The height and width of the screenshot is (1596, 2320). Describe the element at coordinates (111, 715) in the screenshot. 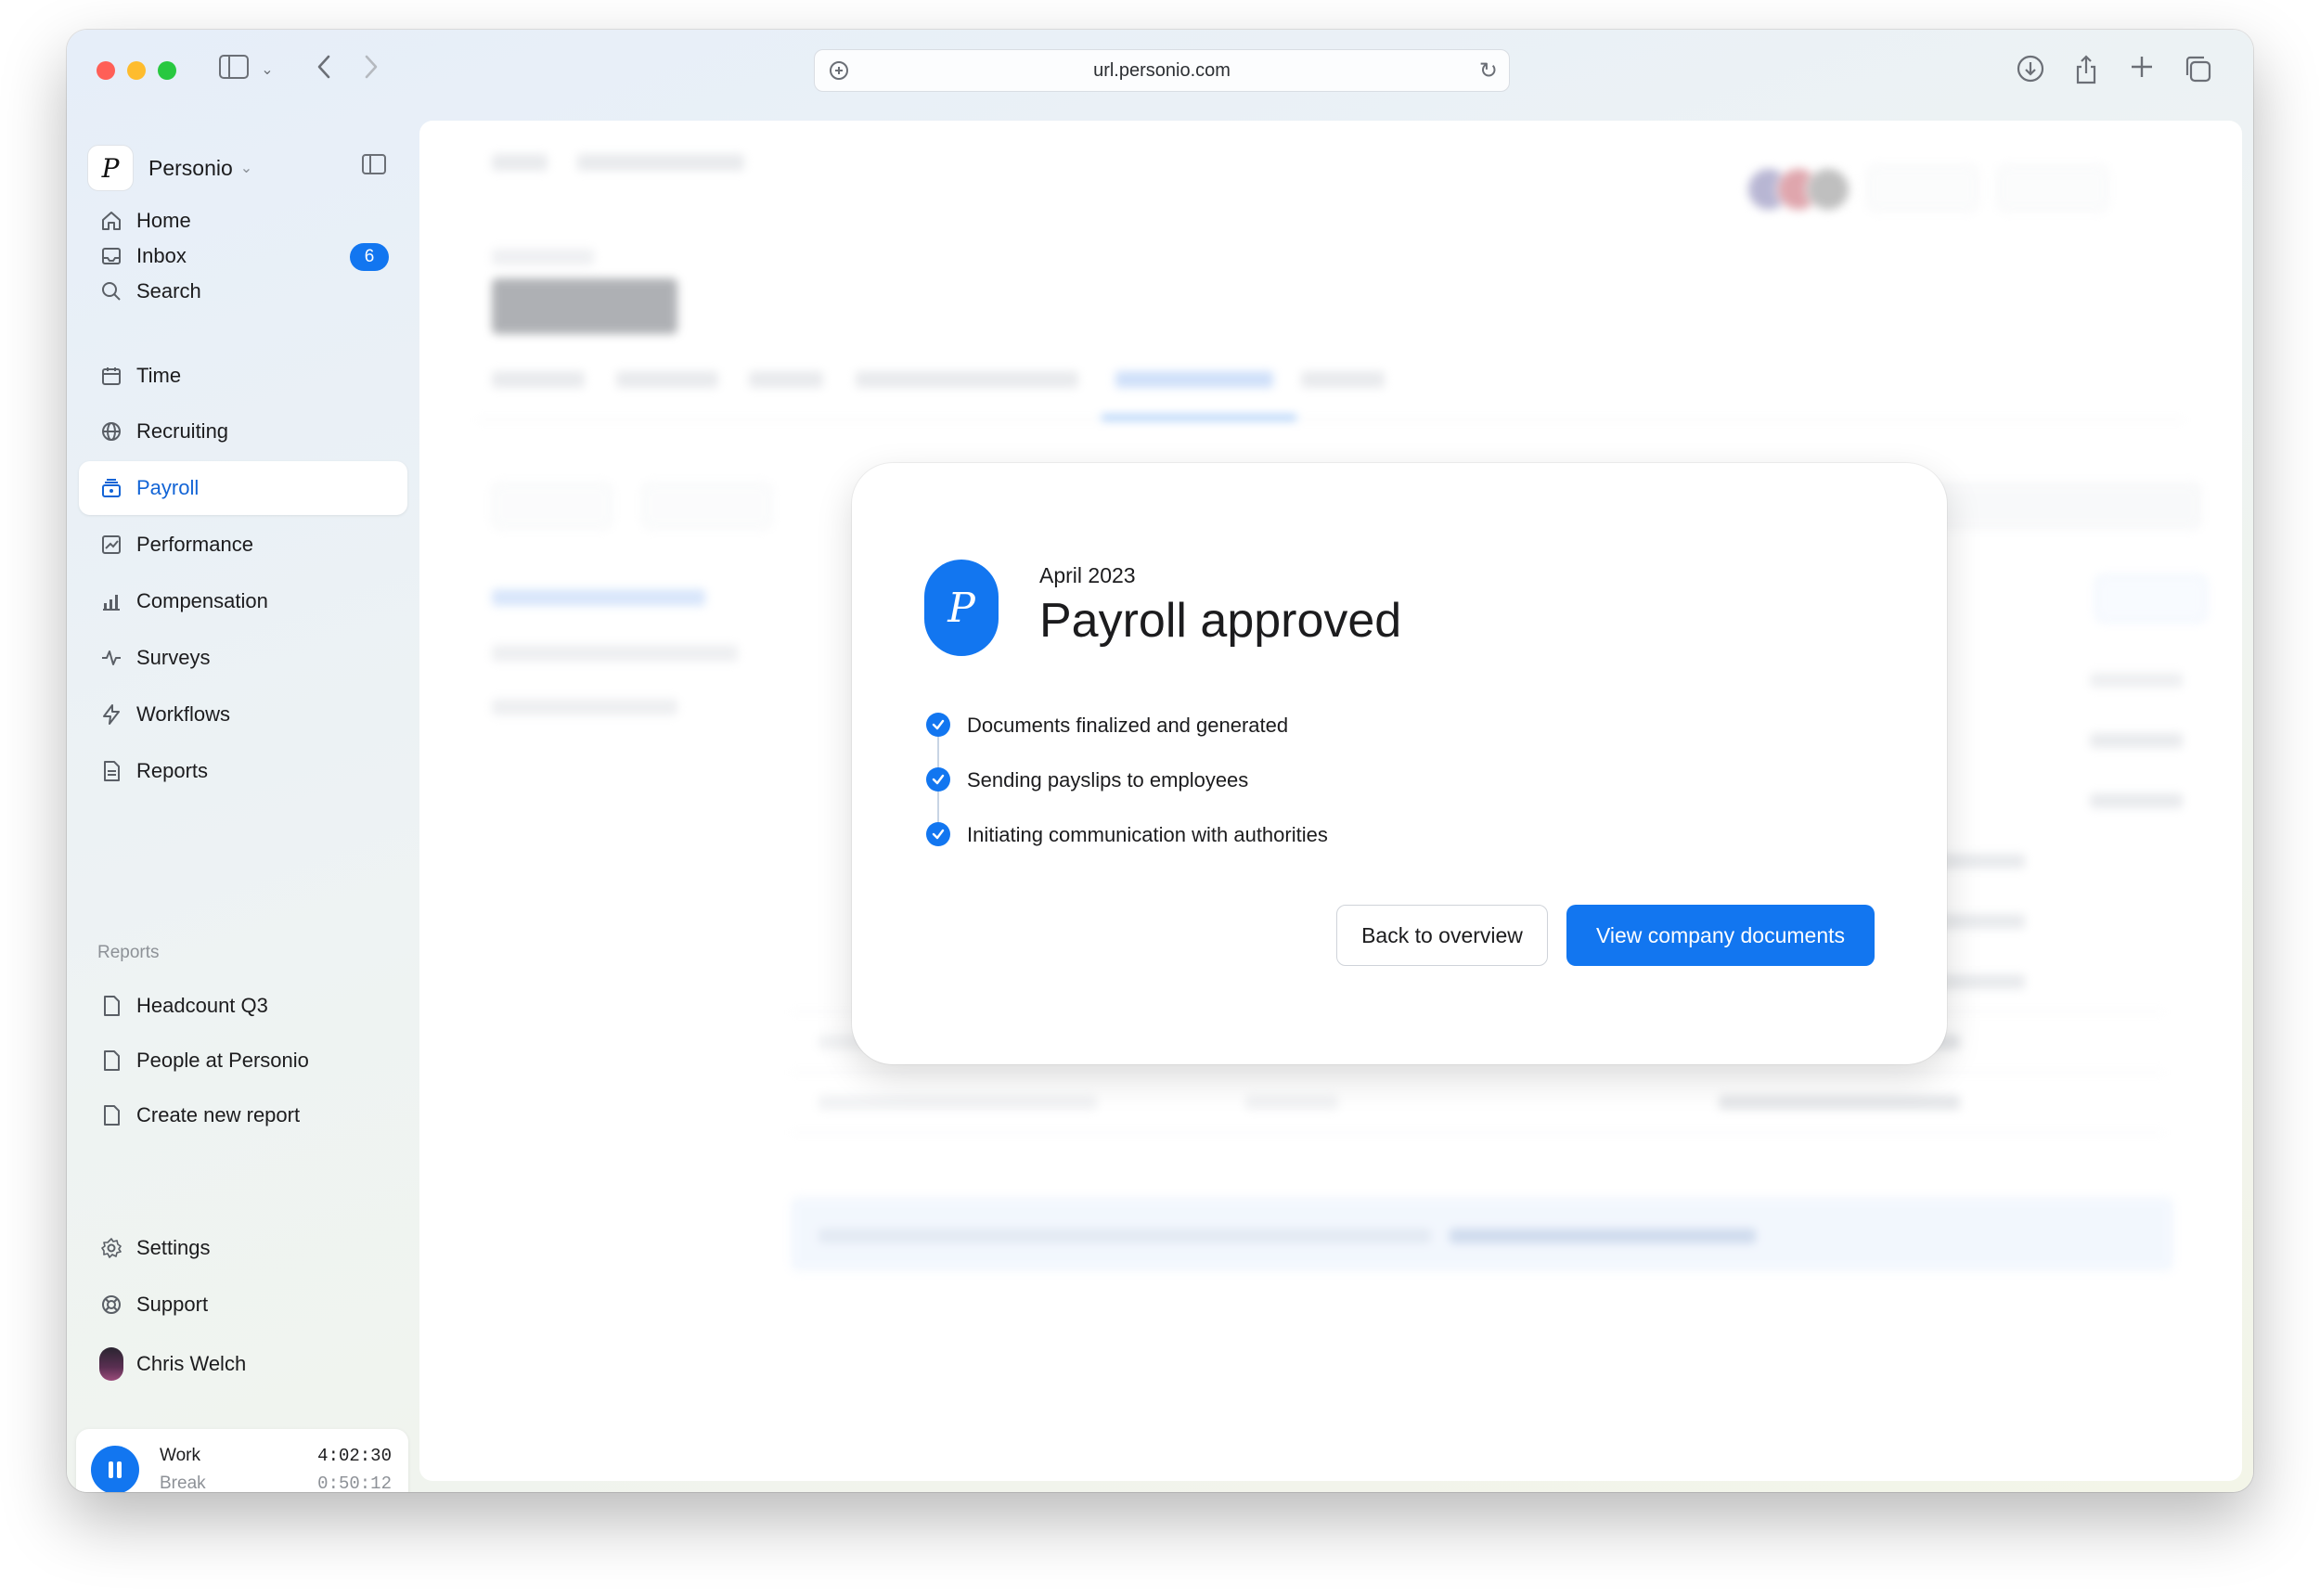

I see `bolt-icon` at that location.